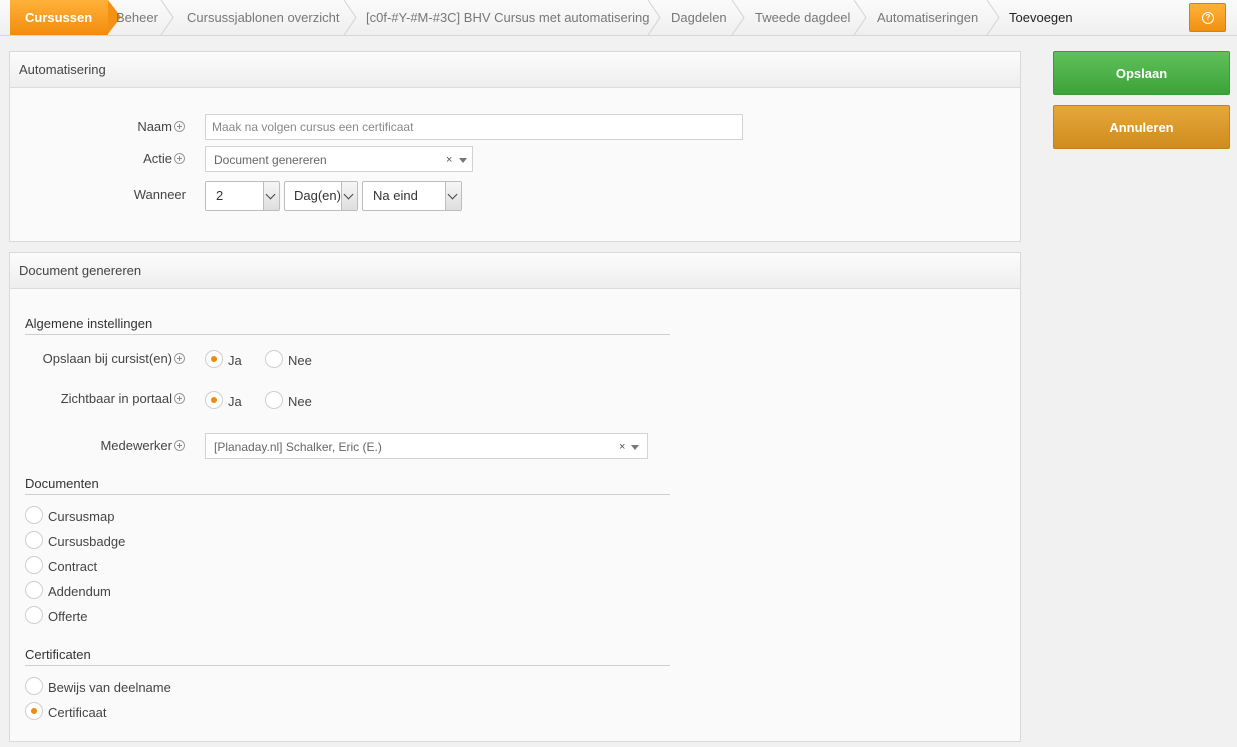 This screenshot has height=747, width=1237. Describe the element at coordinates (136, 445) in the screenshot. I see `medewerker-label: Medewerker` at that location.